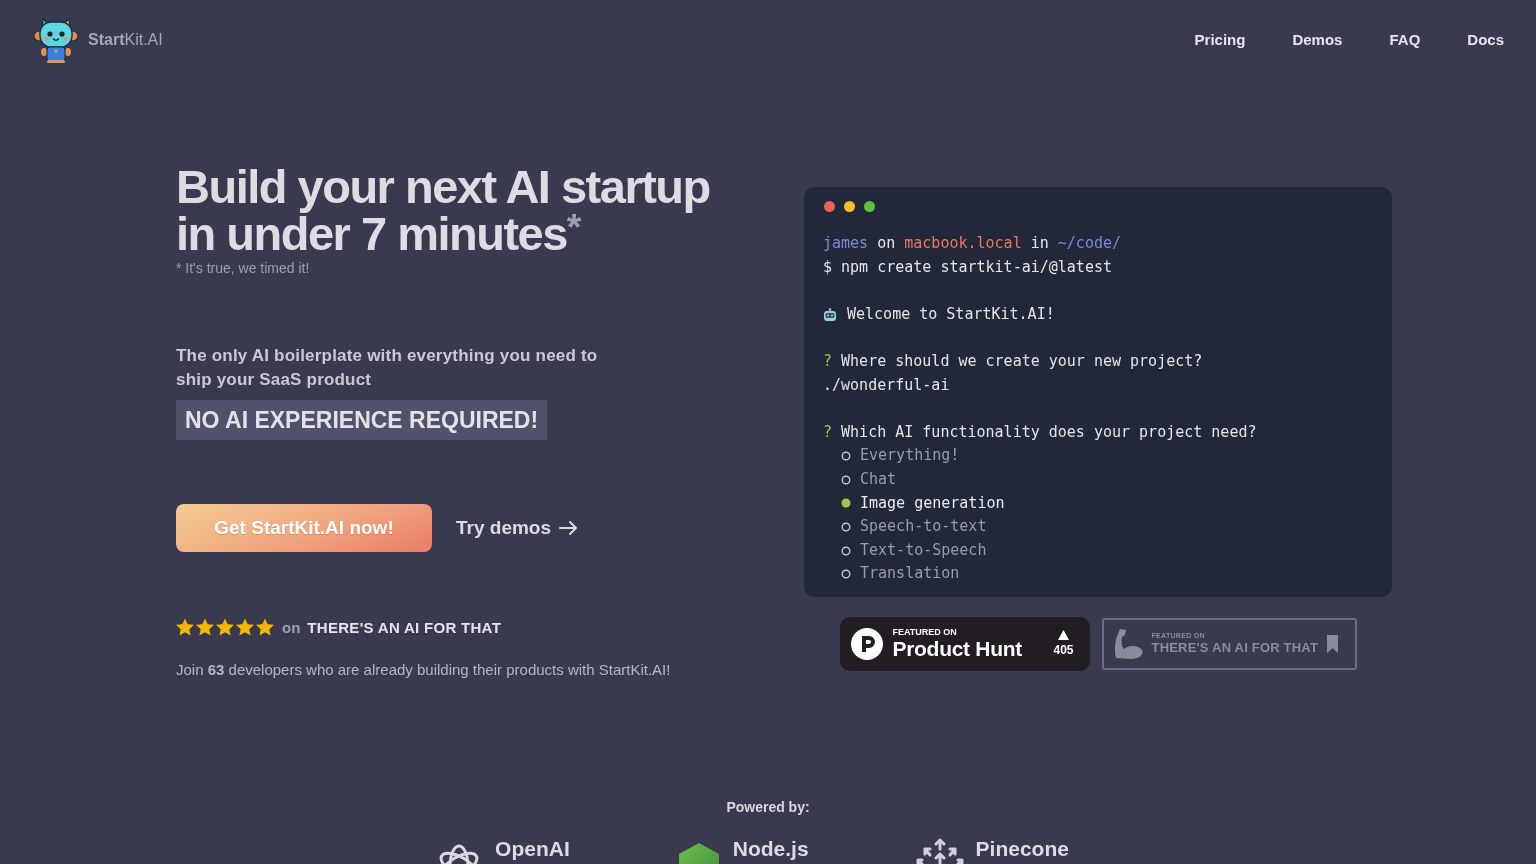 The height and width of the screenshot is (864, 1536). What do you see at coordinates (423, 670) in the screenshot?
I see `social-proof-text: Join 63 developers who are already building their products with StartKit.AI!` at bounding box center [423, 670].